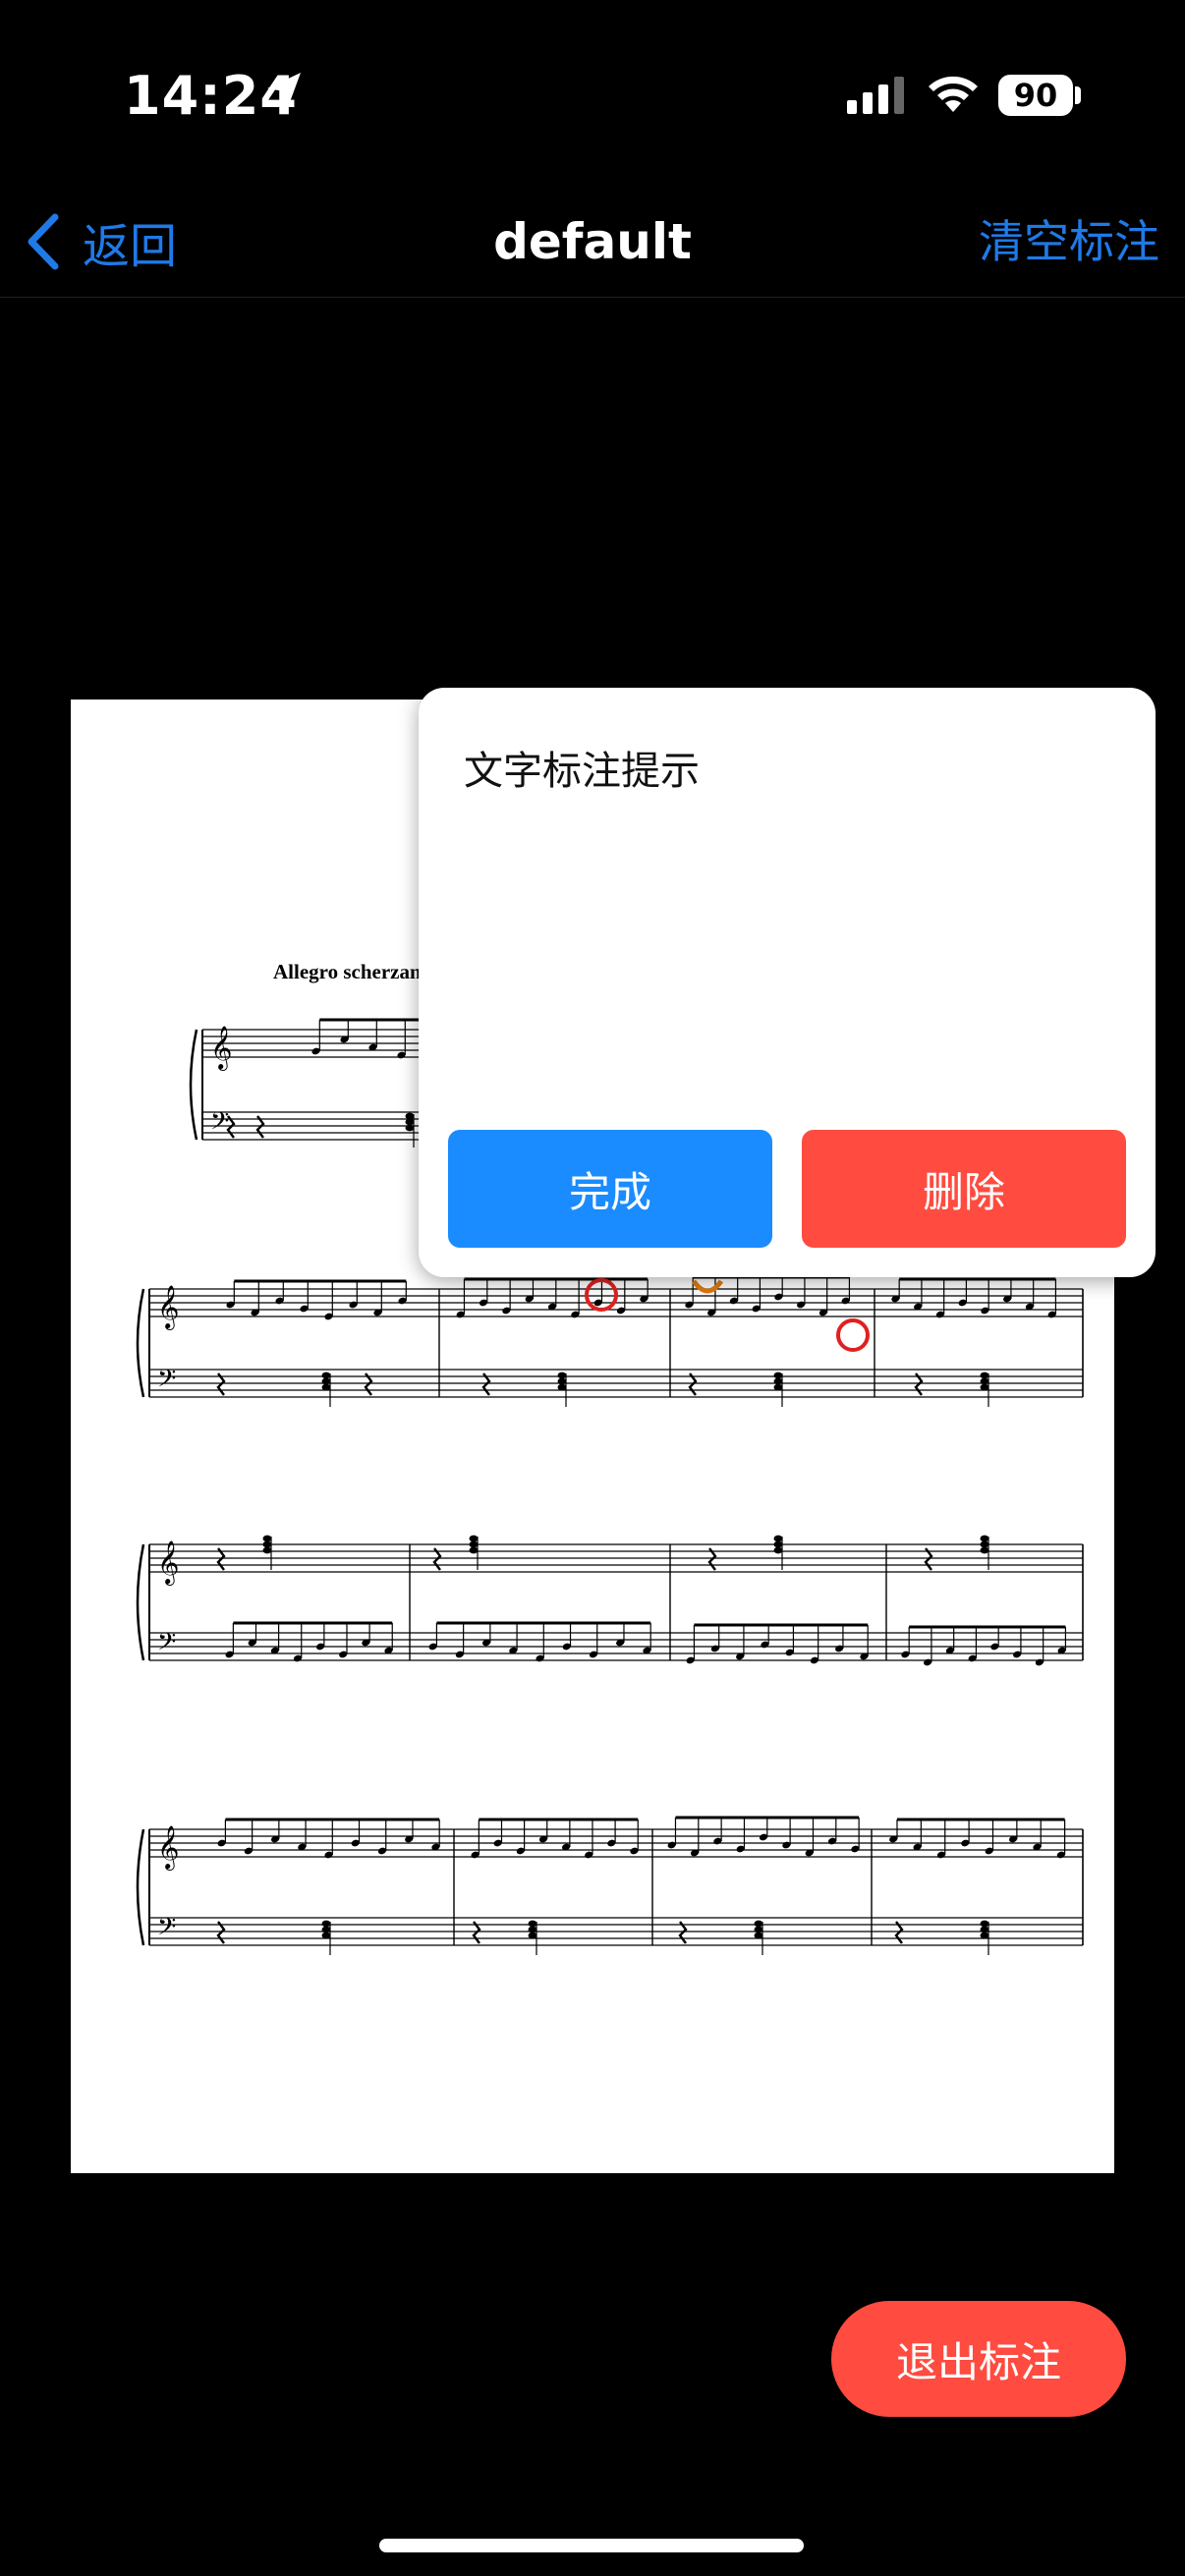 The image size is (1185, 2576). Describe the element at coordinates (954, 94) in the screenshot. I see `wifi-icon` at that location.